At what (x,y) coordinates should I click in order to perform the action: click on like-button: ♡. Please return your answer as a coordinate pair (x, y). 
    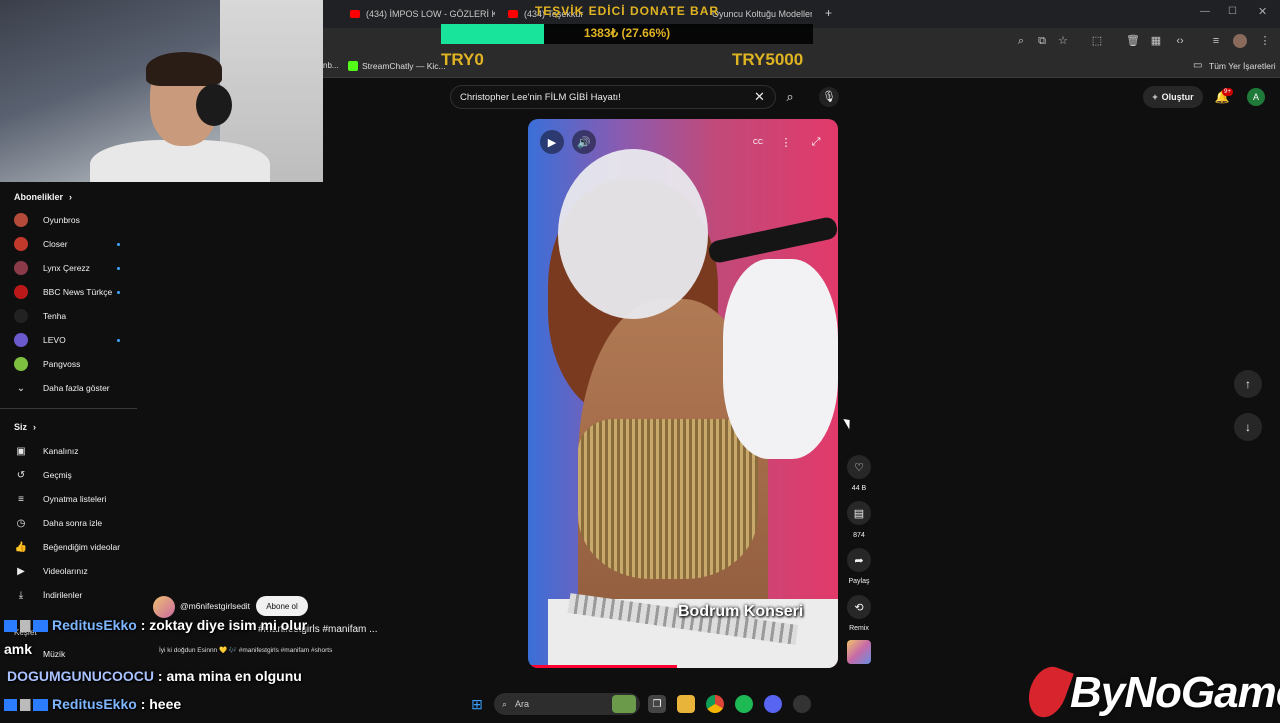
    Looking at the image, I should click on (859, 467).